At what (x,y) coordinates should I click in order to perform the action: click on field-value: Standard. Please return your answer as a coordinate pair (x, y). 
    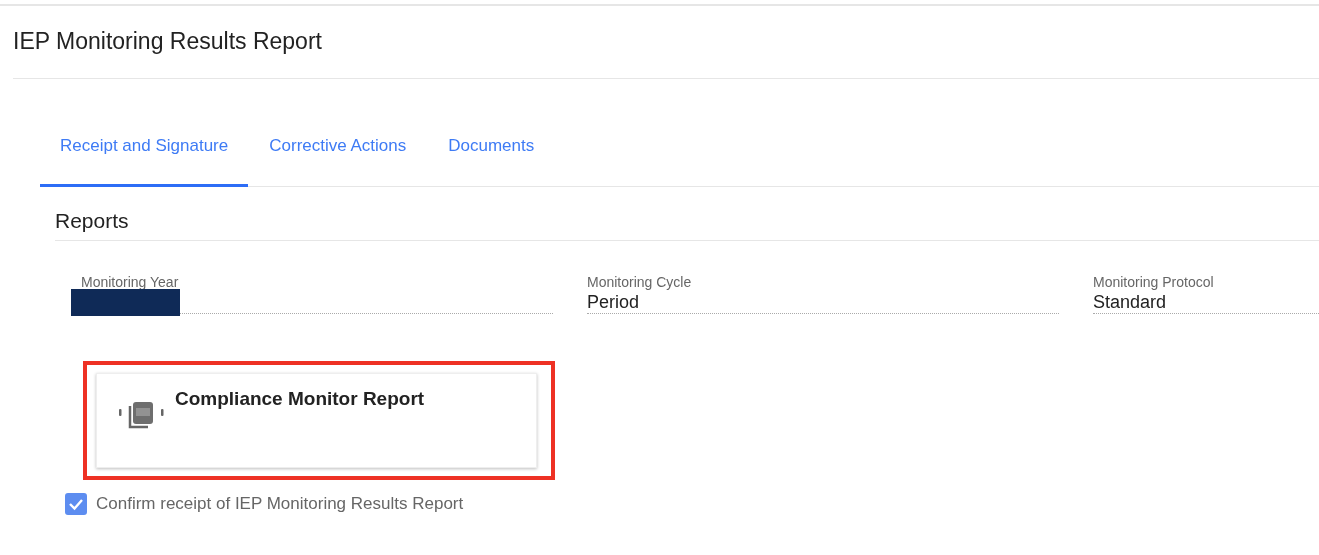
    Looking at the image, I should click on (1130, 302).